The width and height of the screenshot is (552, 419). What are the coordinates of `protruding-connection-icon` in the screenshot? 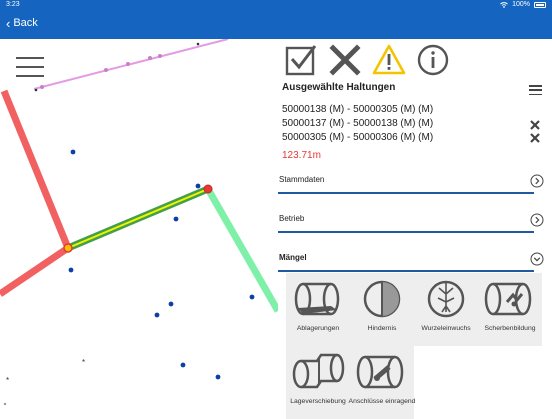 It's located at (380, 372).